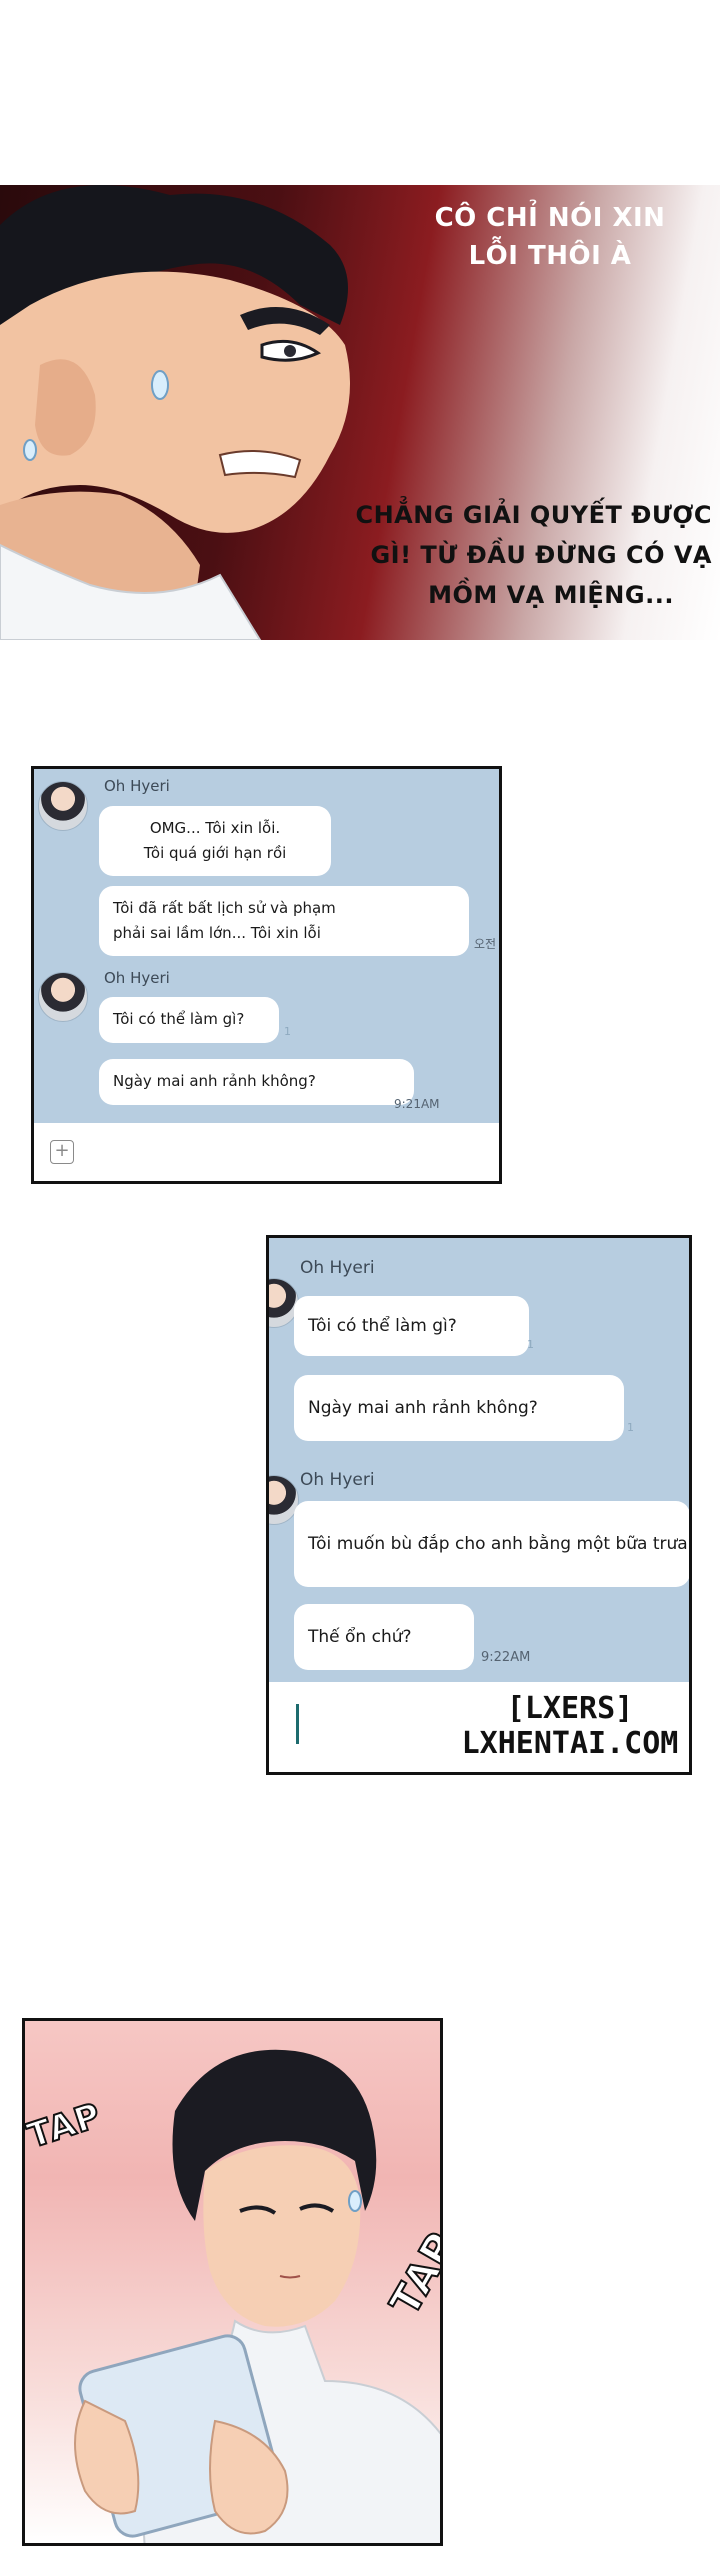 This screenshot has height=2567, width=720. Describe the element at coordinates (217, 933) in the screenshot. I see `message-text: phải sai lầm lớn... Tôi xin lỗi` at that location.